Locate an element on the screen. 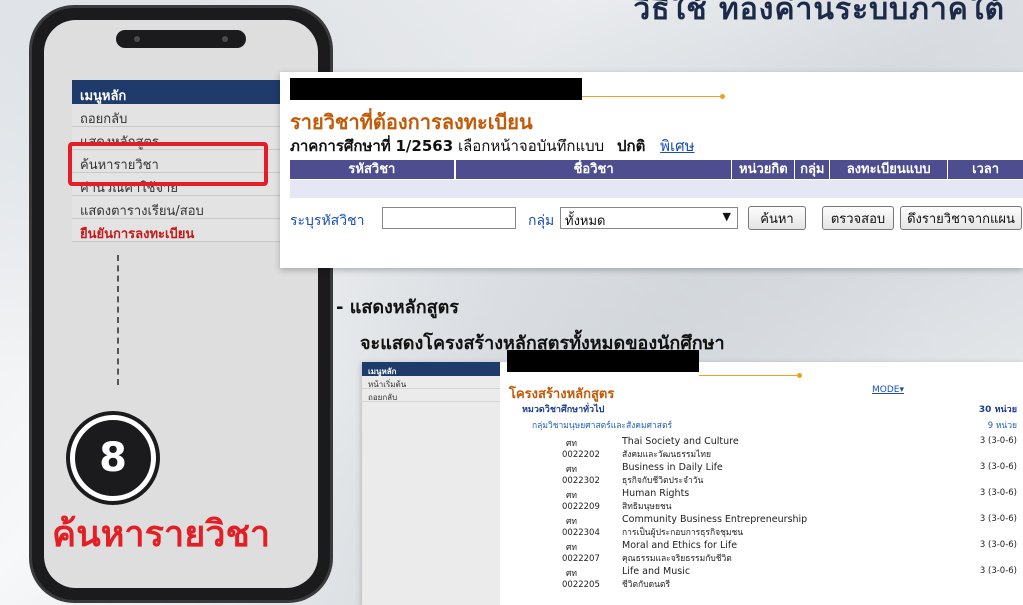 This screenshot has height=605, width=1023. course-name-th: ธุรกิจกับชีวิตประจำวัน is located at coordinates (663, 481).